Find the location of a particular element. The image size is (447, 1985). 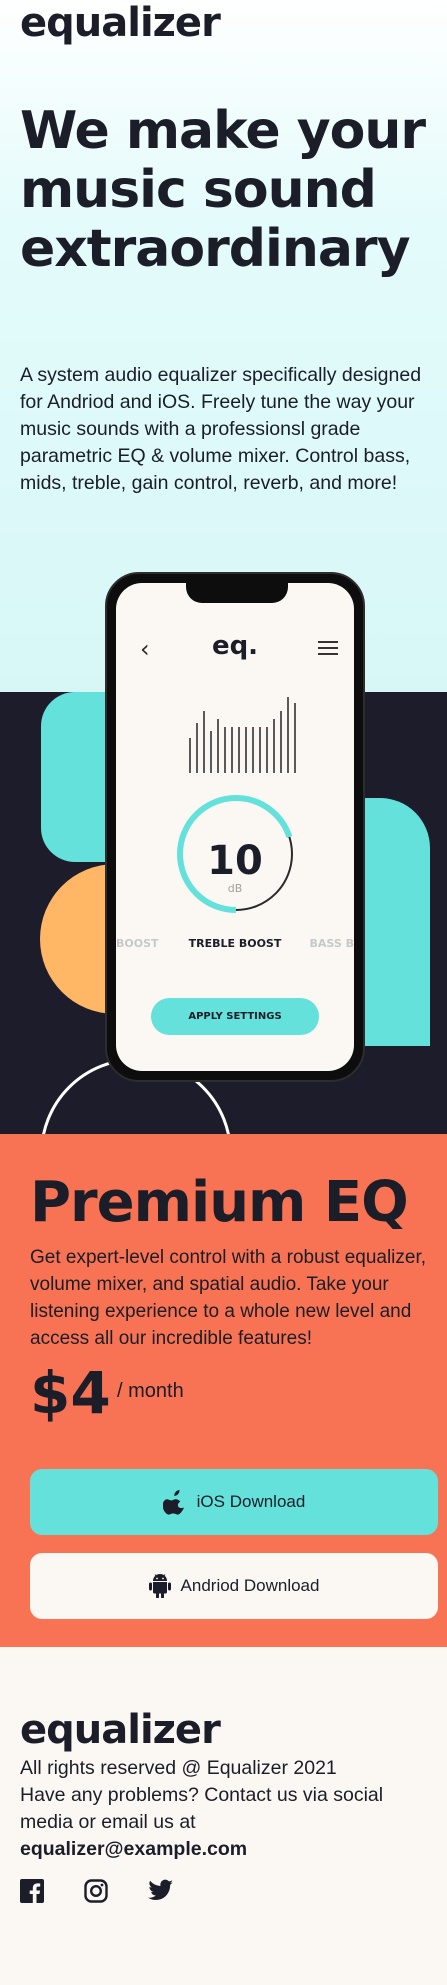

hamburger-menu-icon is located at coordinates (328, 650).